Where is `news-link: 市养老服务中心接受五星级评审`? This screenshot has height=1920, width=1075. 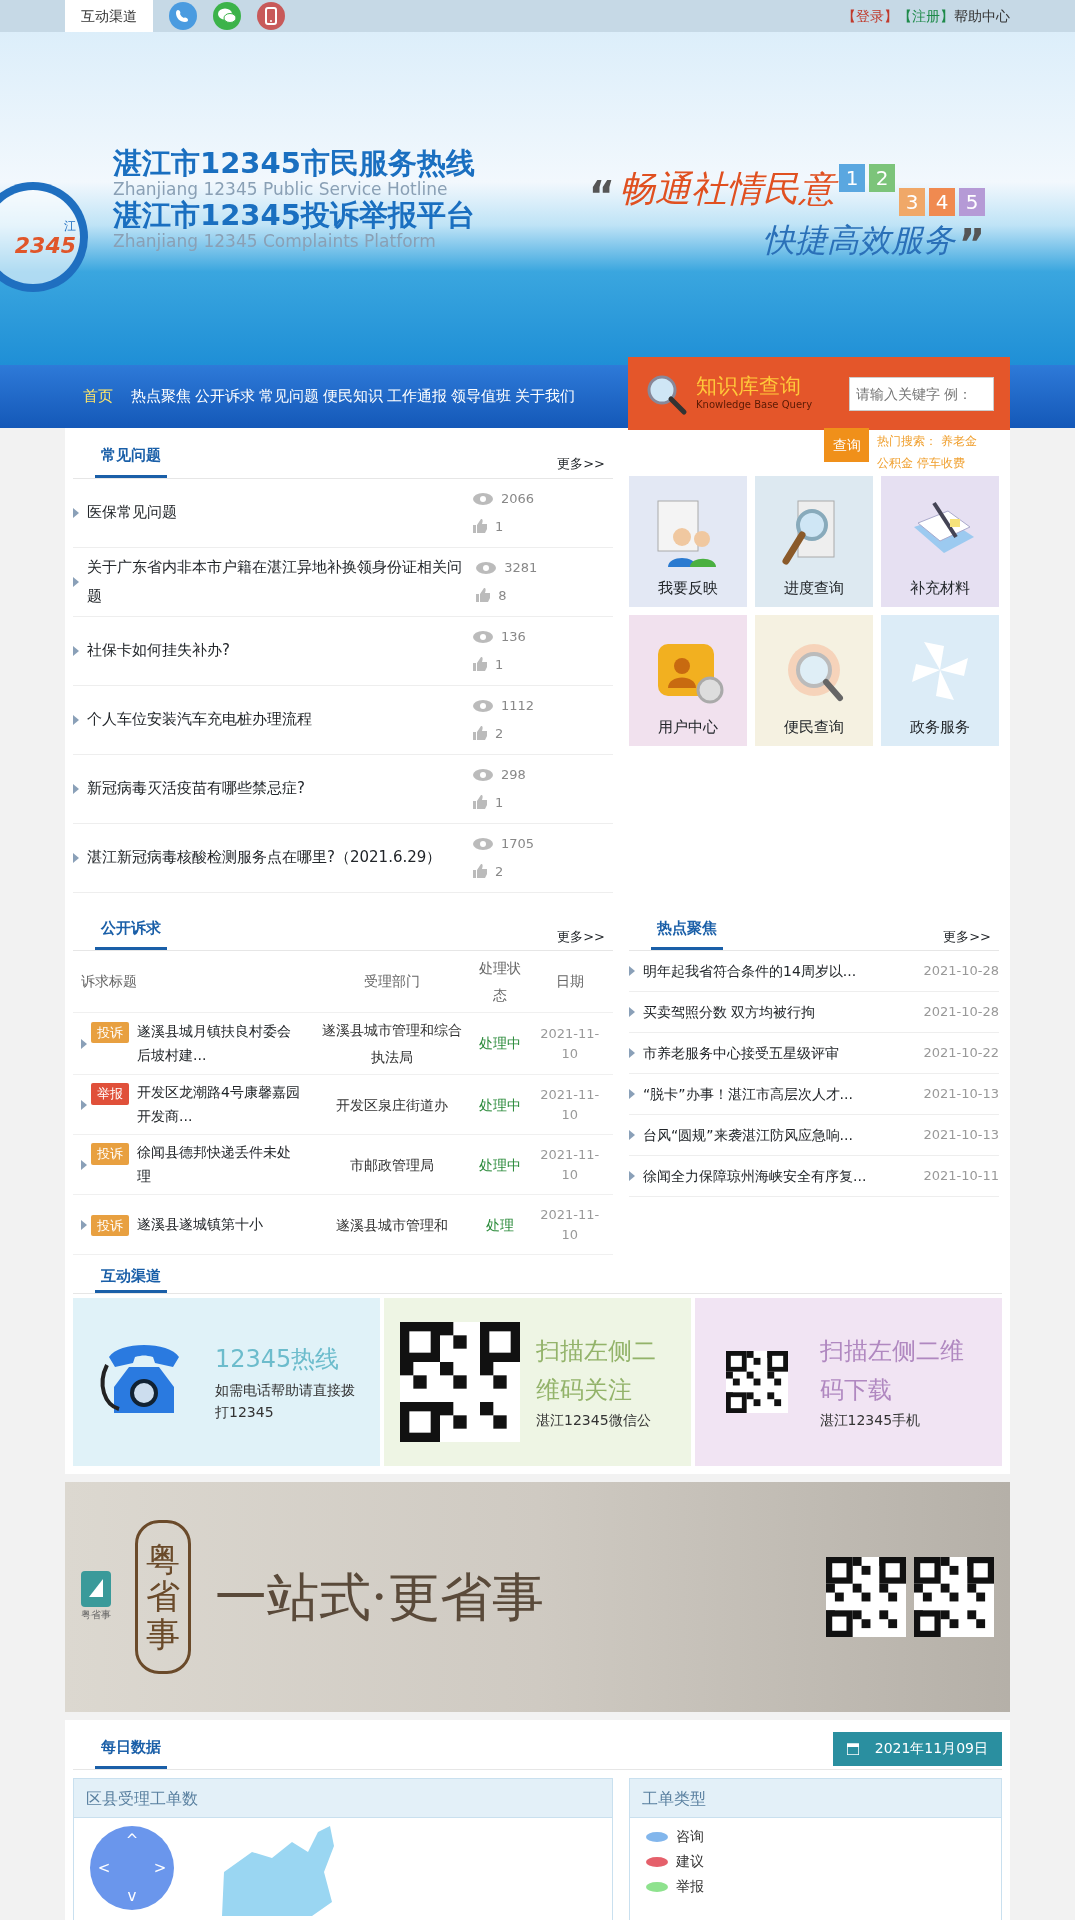
news-link: 市养老服务中心接受五星级评审 is located at coordinates (779, 1053).